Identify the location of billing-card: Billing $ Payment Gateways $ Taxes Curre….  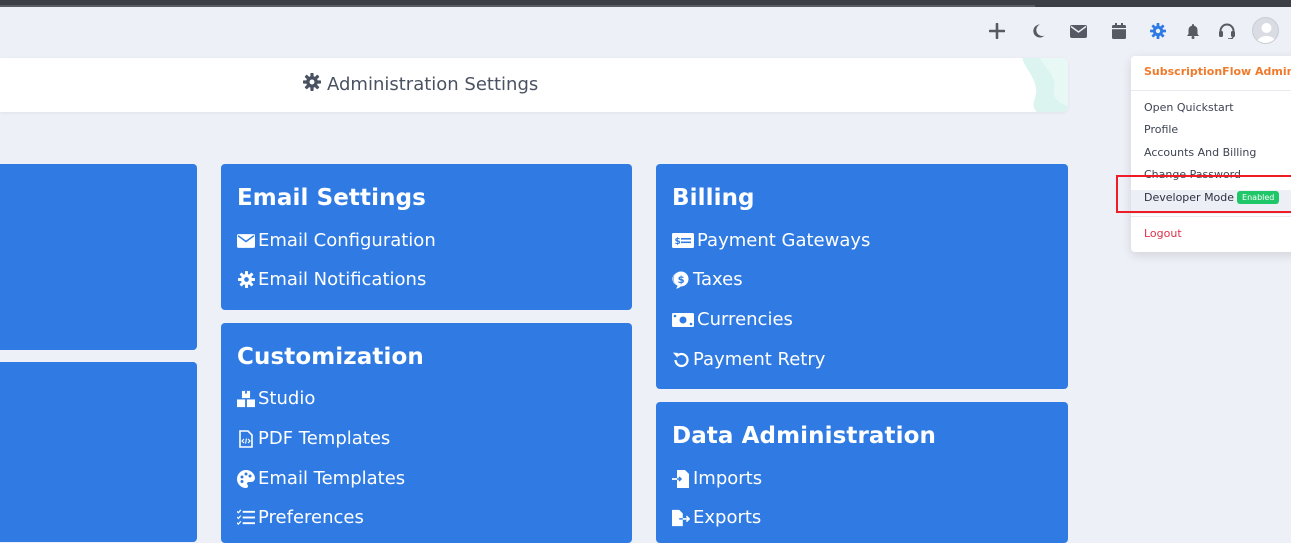
(862, 276).